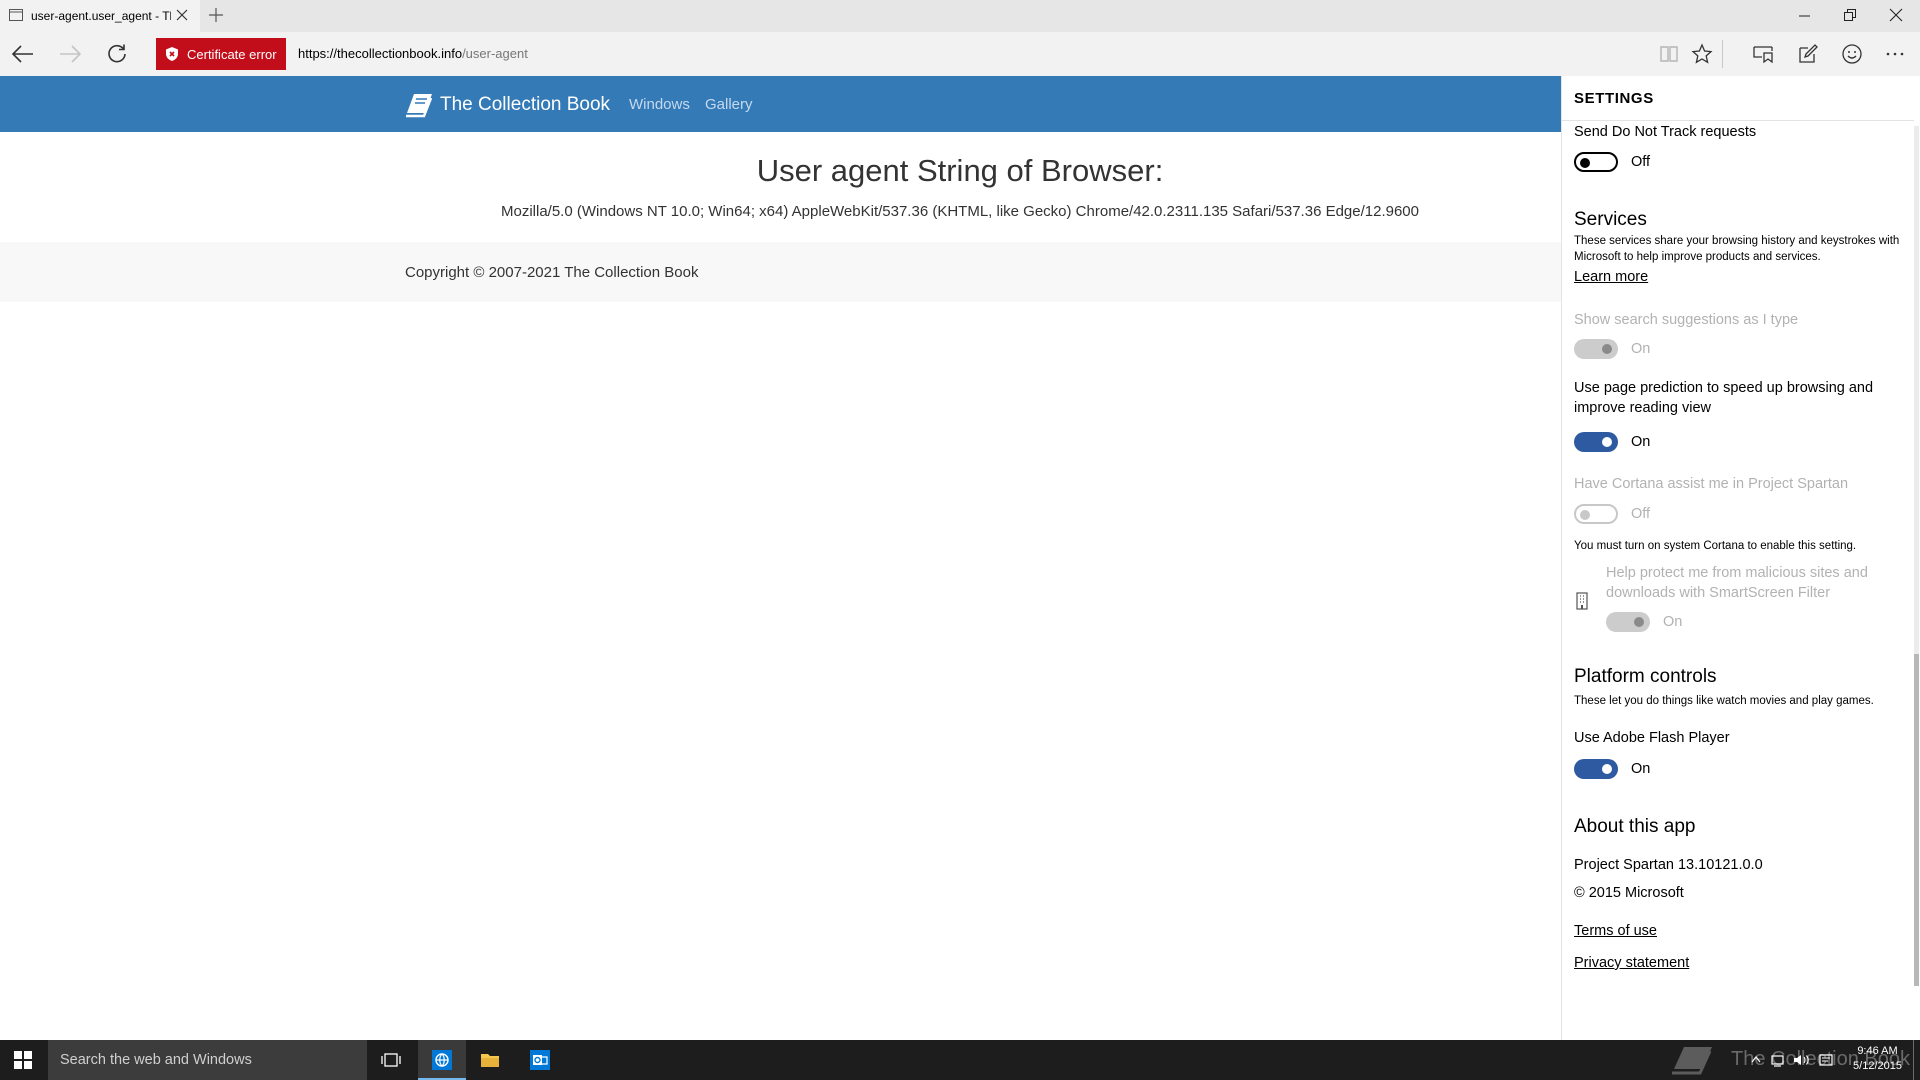 The width and height of the screenshot is (1920, 1080). Describe the element at coordinates (525, 105) in the screenshot. I see `site-brand: The Collection Book` at that location.